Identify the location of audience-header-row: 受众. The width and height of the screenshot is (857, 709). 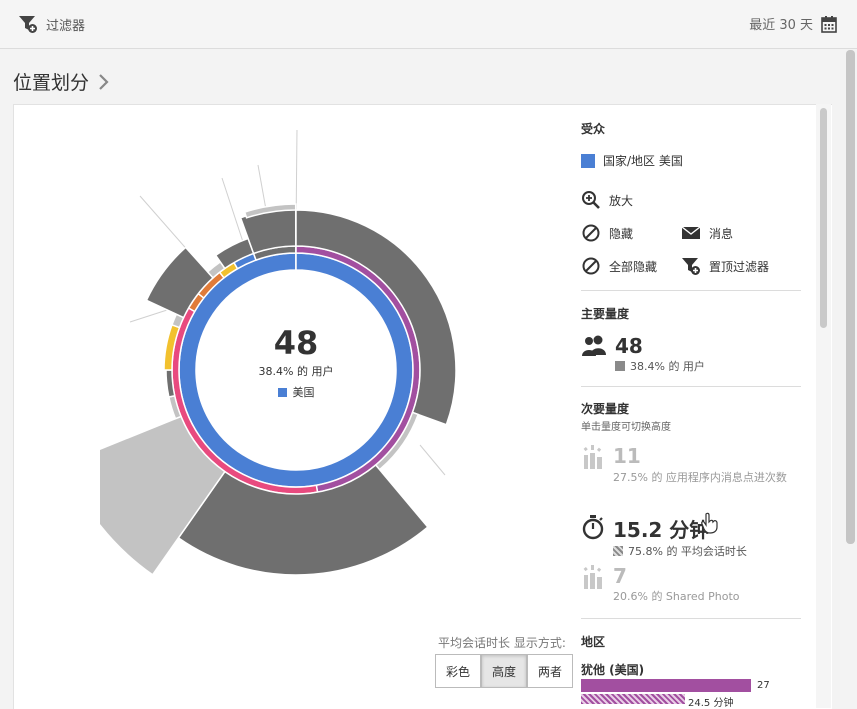
(593, 128).